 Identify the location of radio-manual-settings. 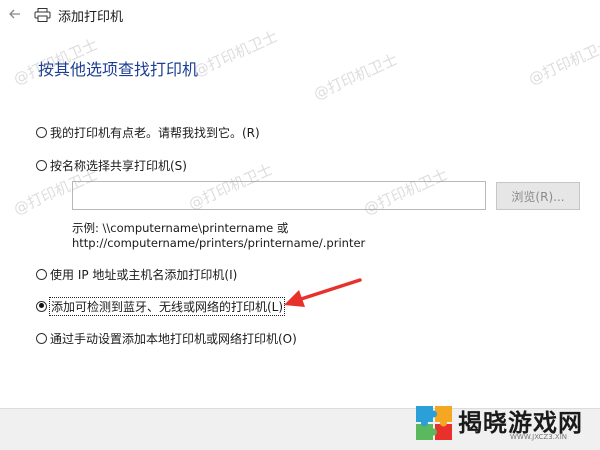
(41, 338).